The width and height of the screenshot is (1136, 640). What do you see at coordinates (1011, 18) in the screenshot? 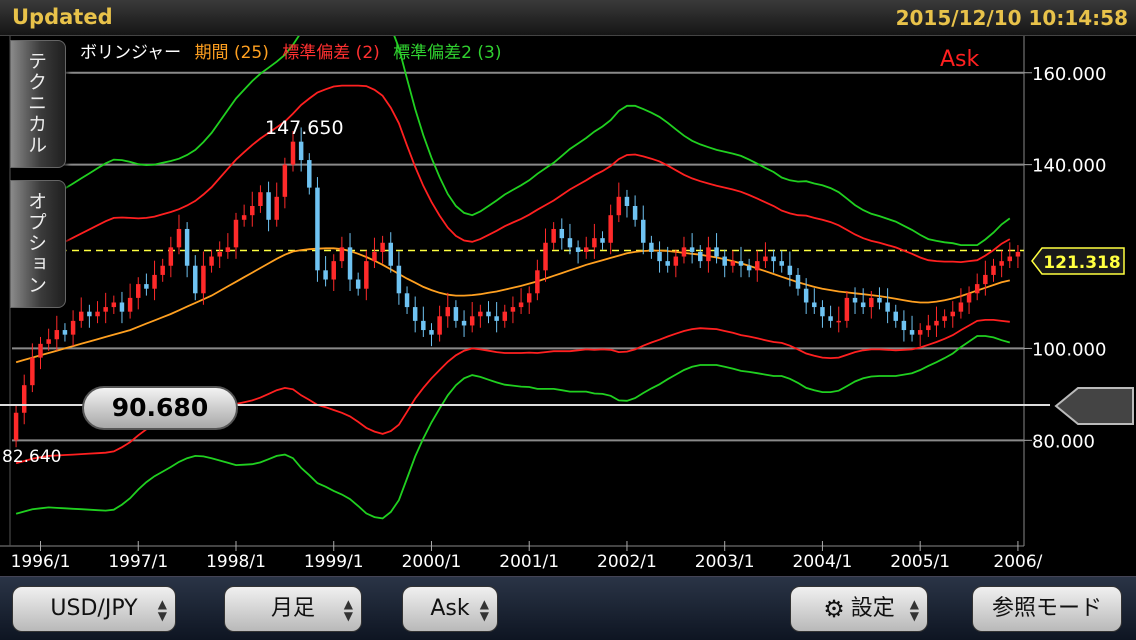
I see `timestamp: 2015/12/10 10:14:58` at bounding box center [1011, 18].